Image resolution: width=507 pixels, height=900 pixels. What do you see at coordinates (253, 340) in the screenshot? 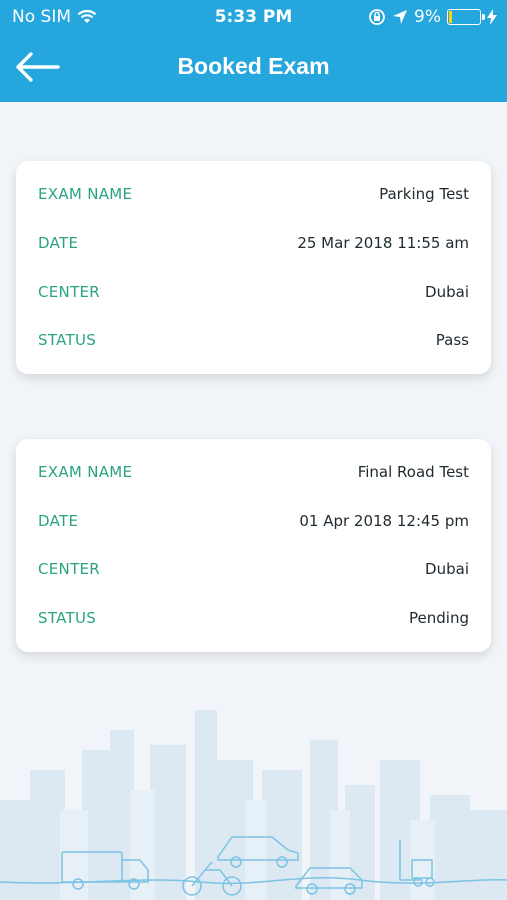
I see `status-row: STATUS Pass` at bounding box center [253, 340].